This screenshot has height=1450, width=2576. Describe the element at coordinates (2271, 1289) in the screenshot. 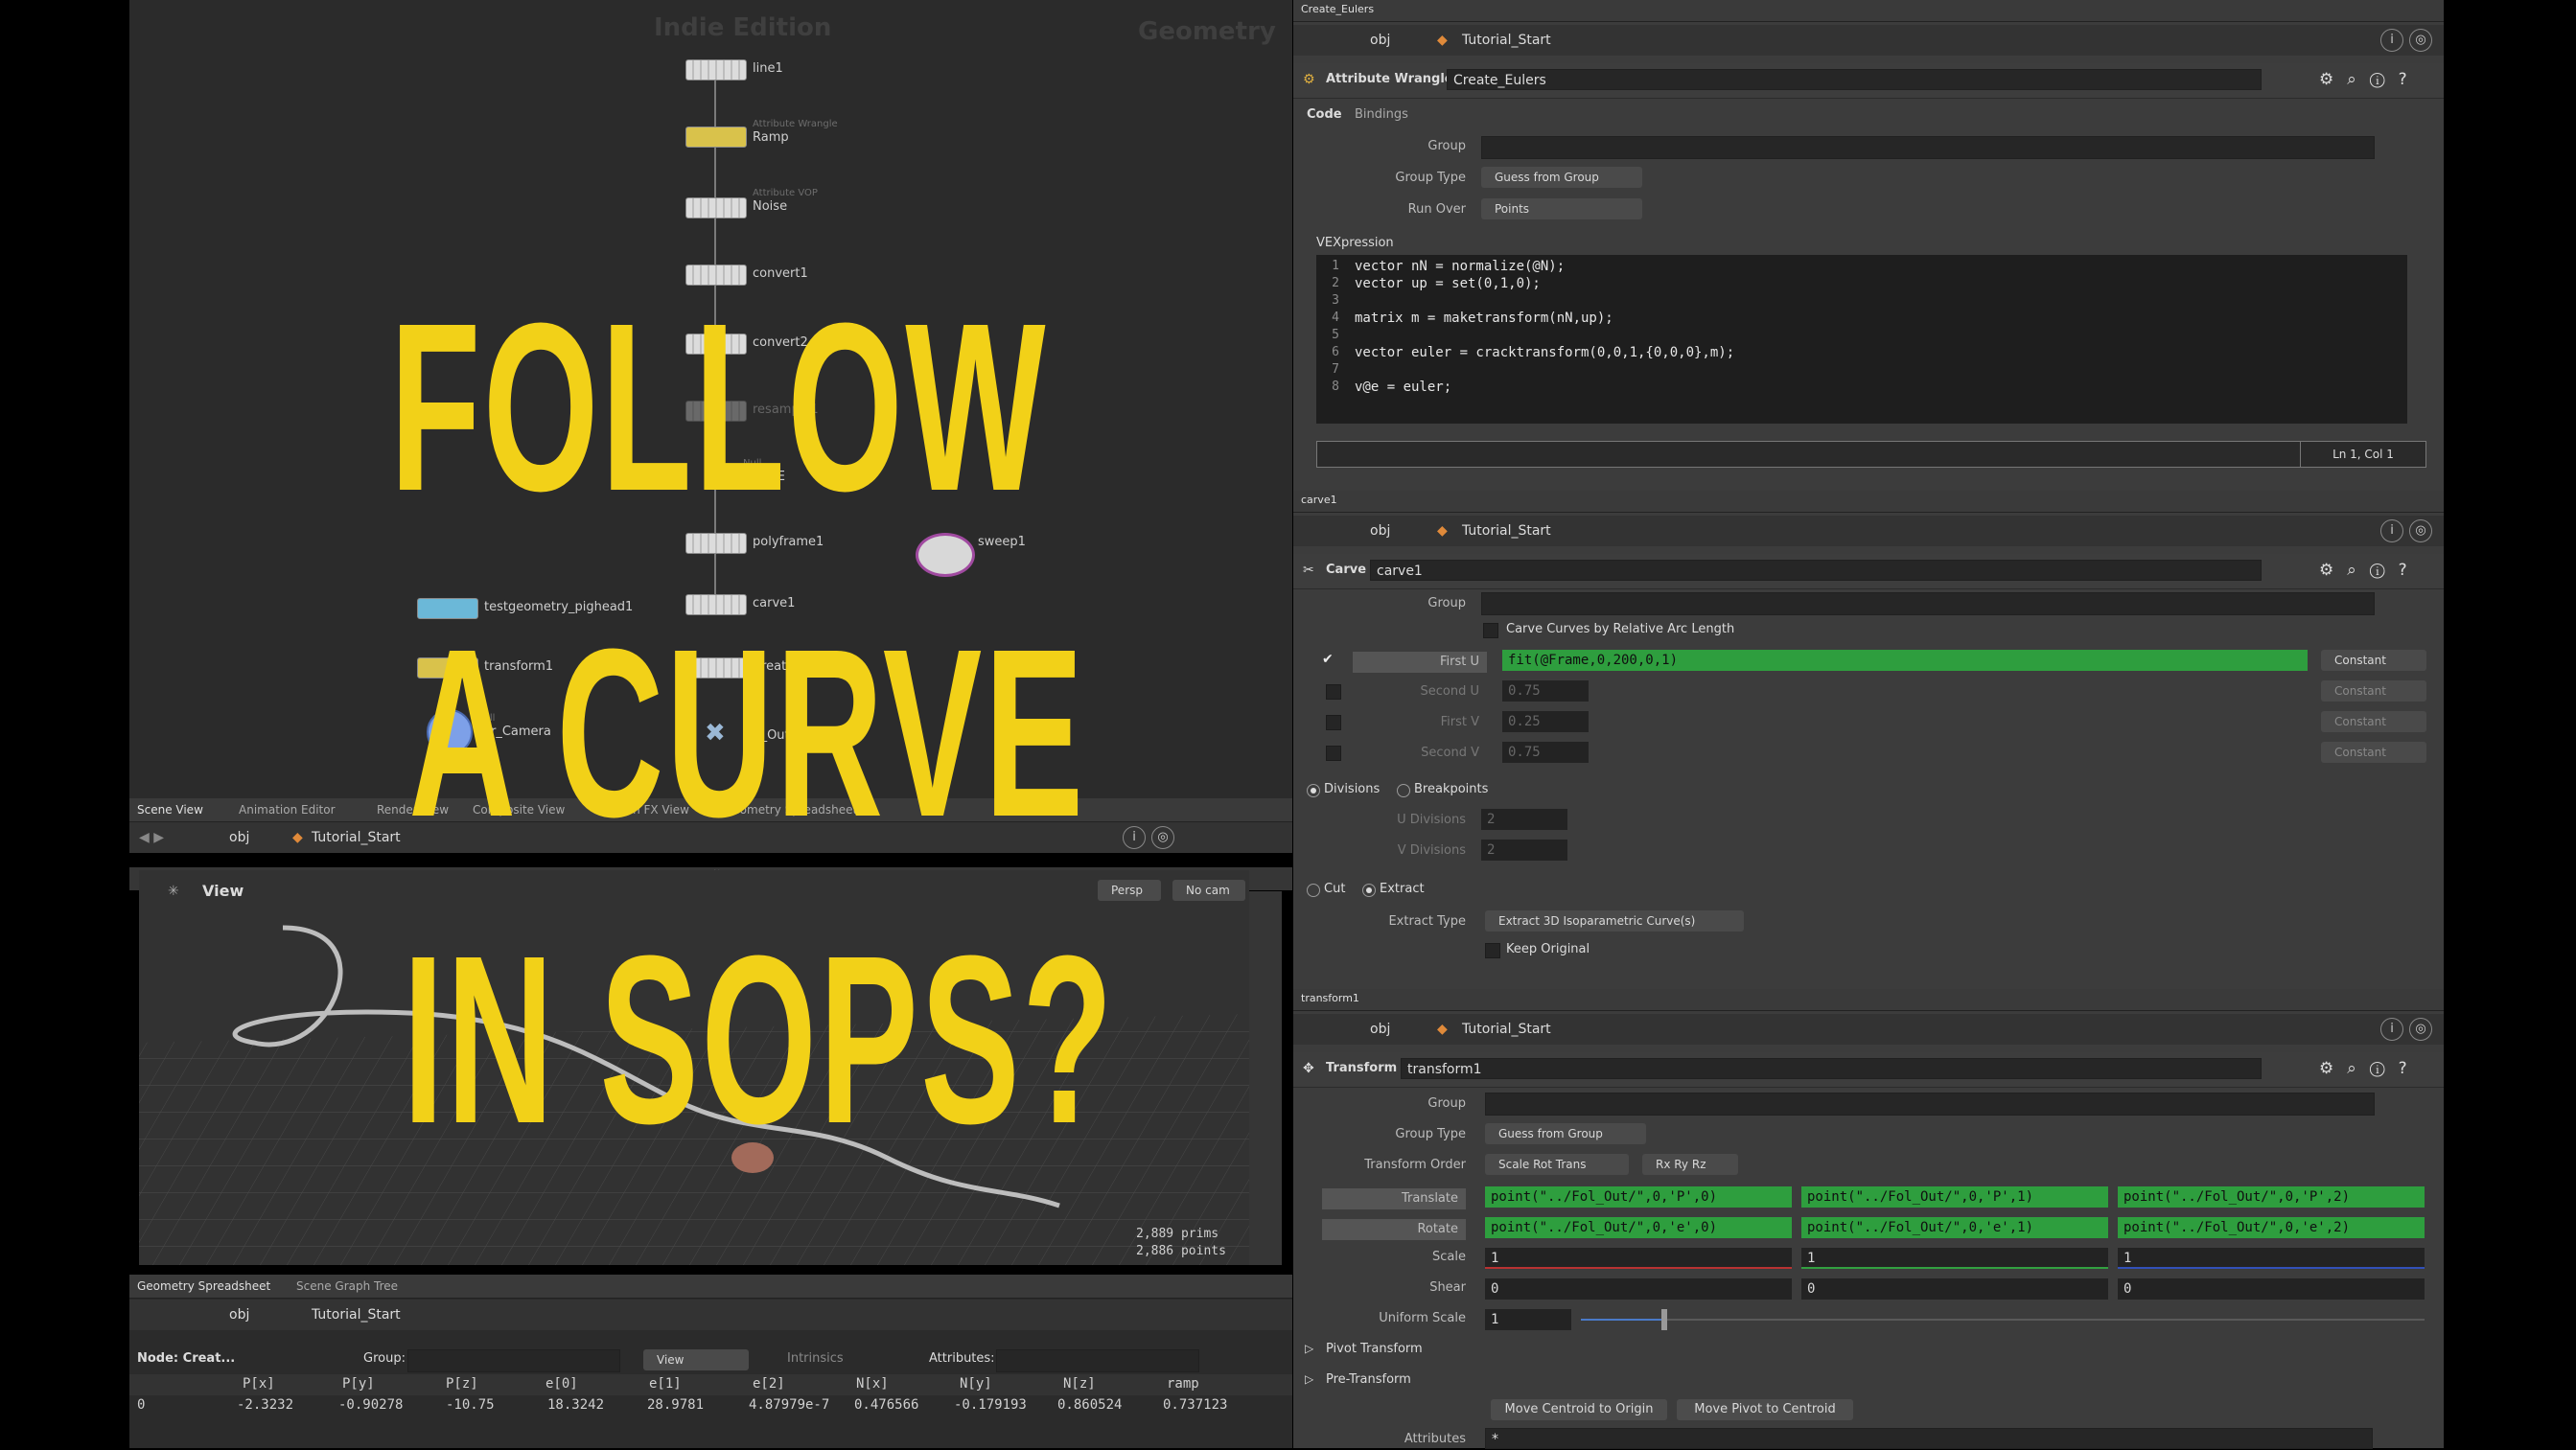

I see `shear-z-field: 0` at that location.